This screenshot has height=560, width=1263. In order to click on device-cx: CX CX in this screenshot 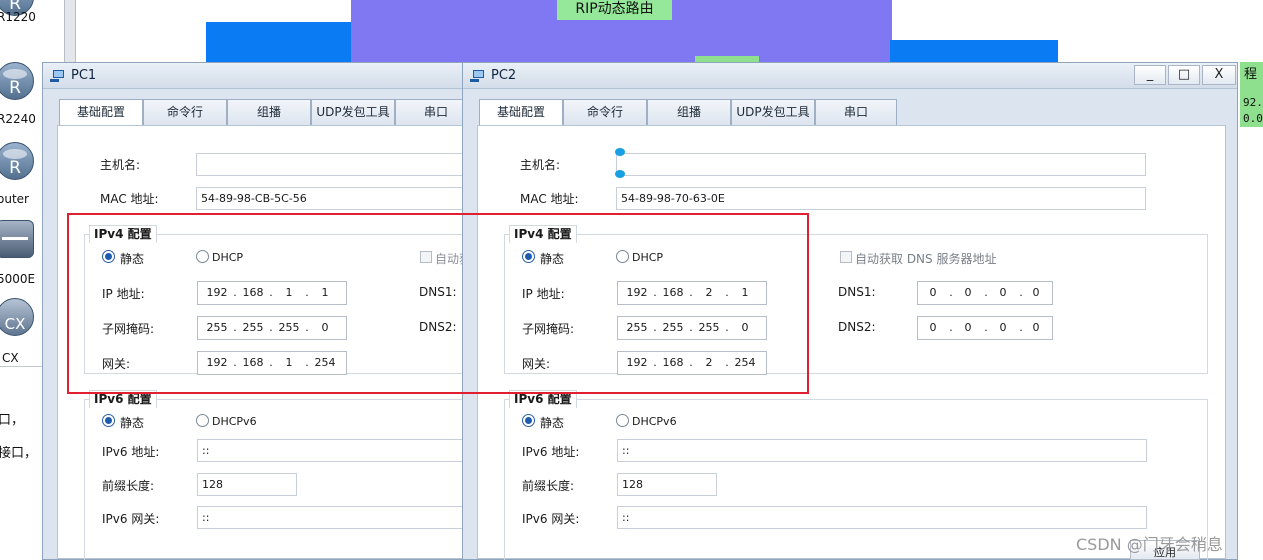, I will do `click(21, 337)`.